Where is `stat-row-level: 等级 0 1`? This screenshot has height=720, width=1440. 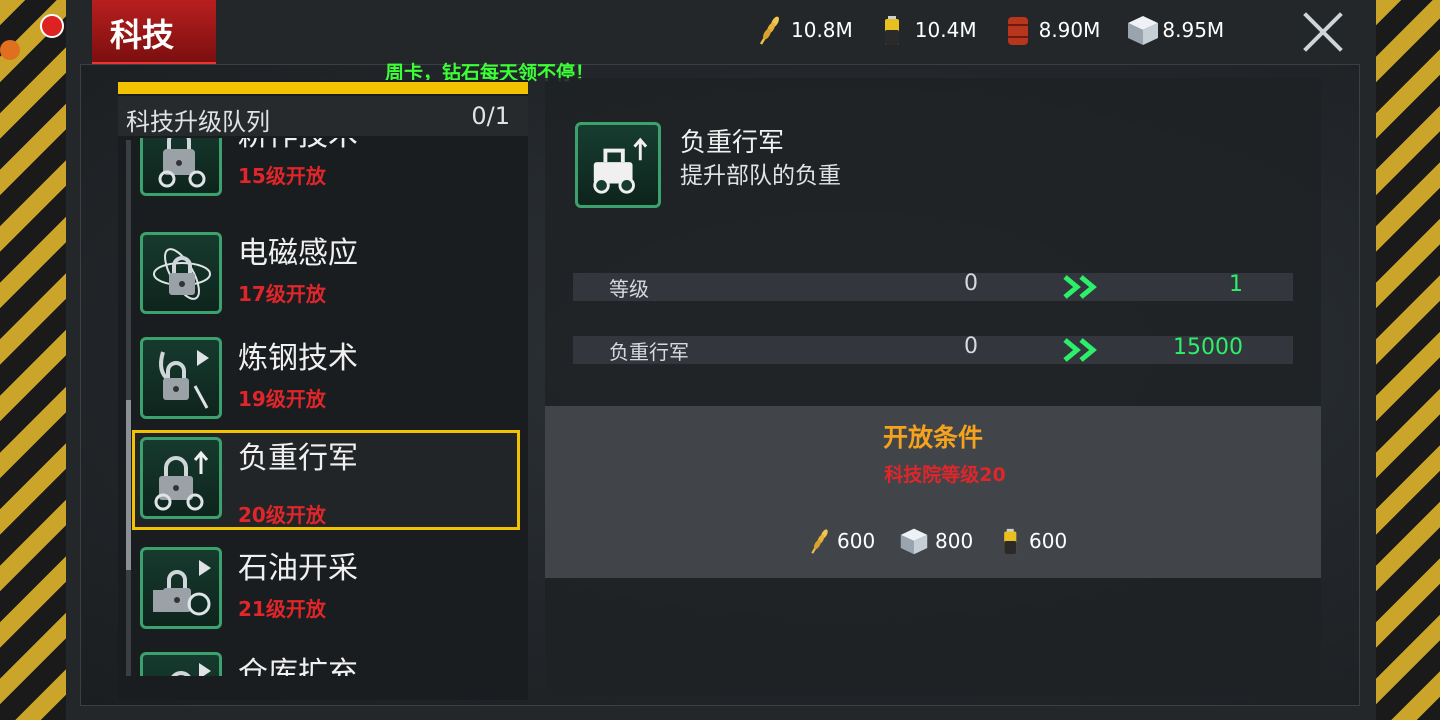
stat-row-level: 等级 0 1 is located at coordinates (933, 287).